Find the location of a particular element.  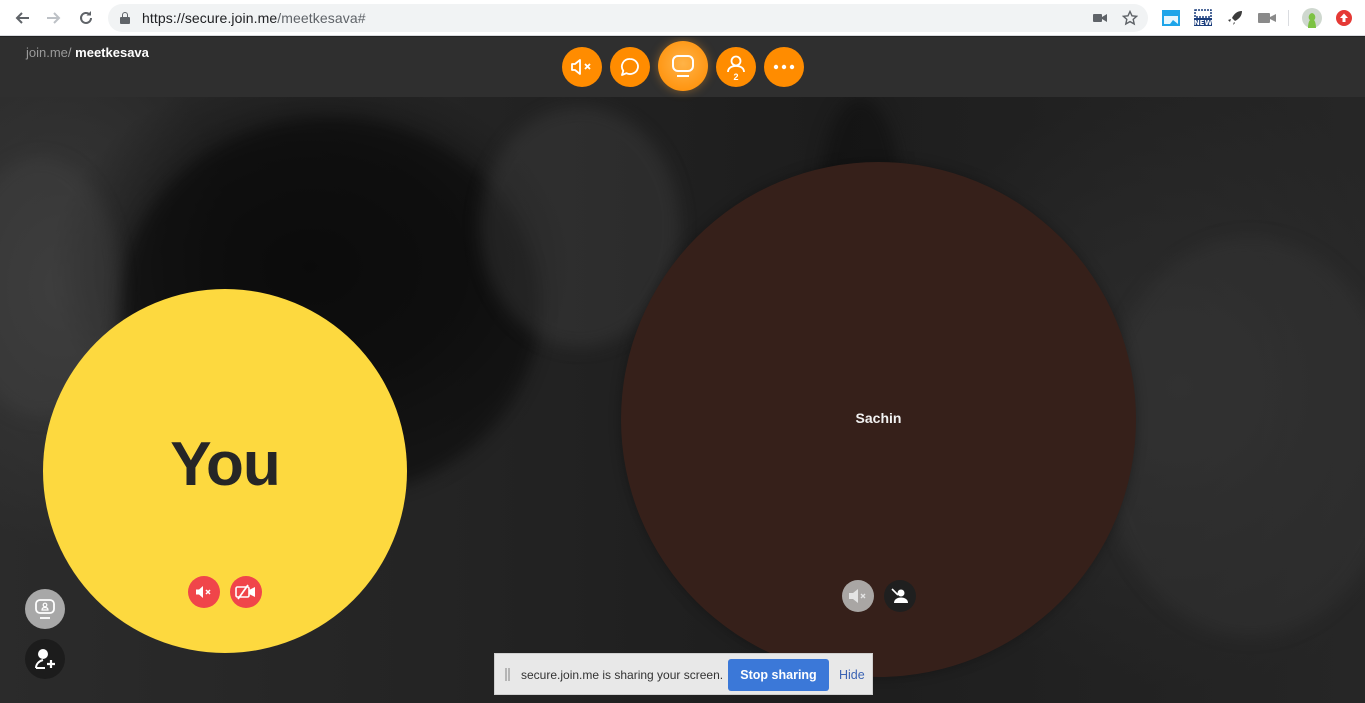

monitor-icon is located at coordinates (683, 66).